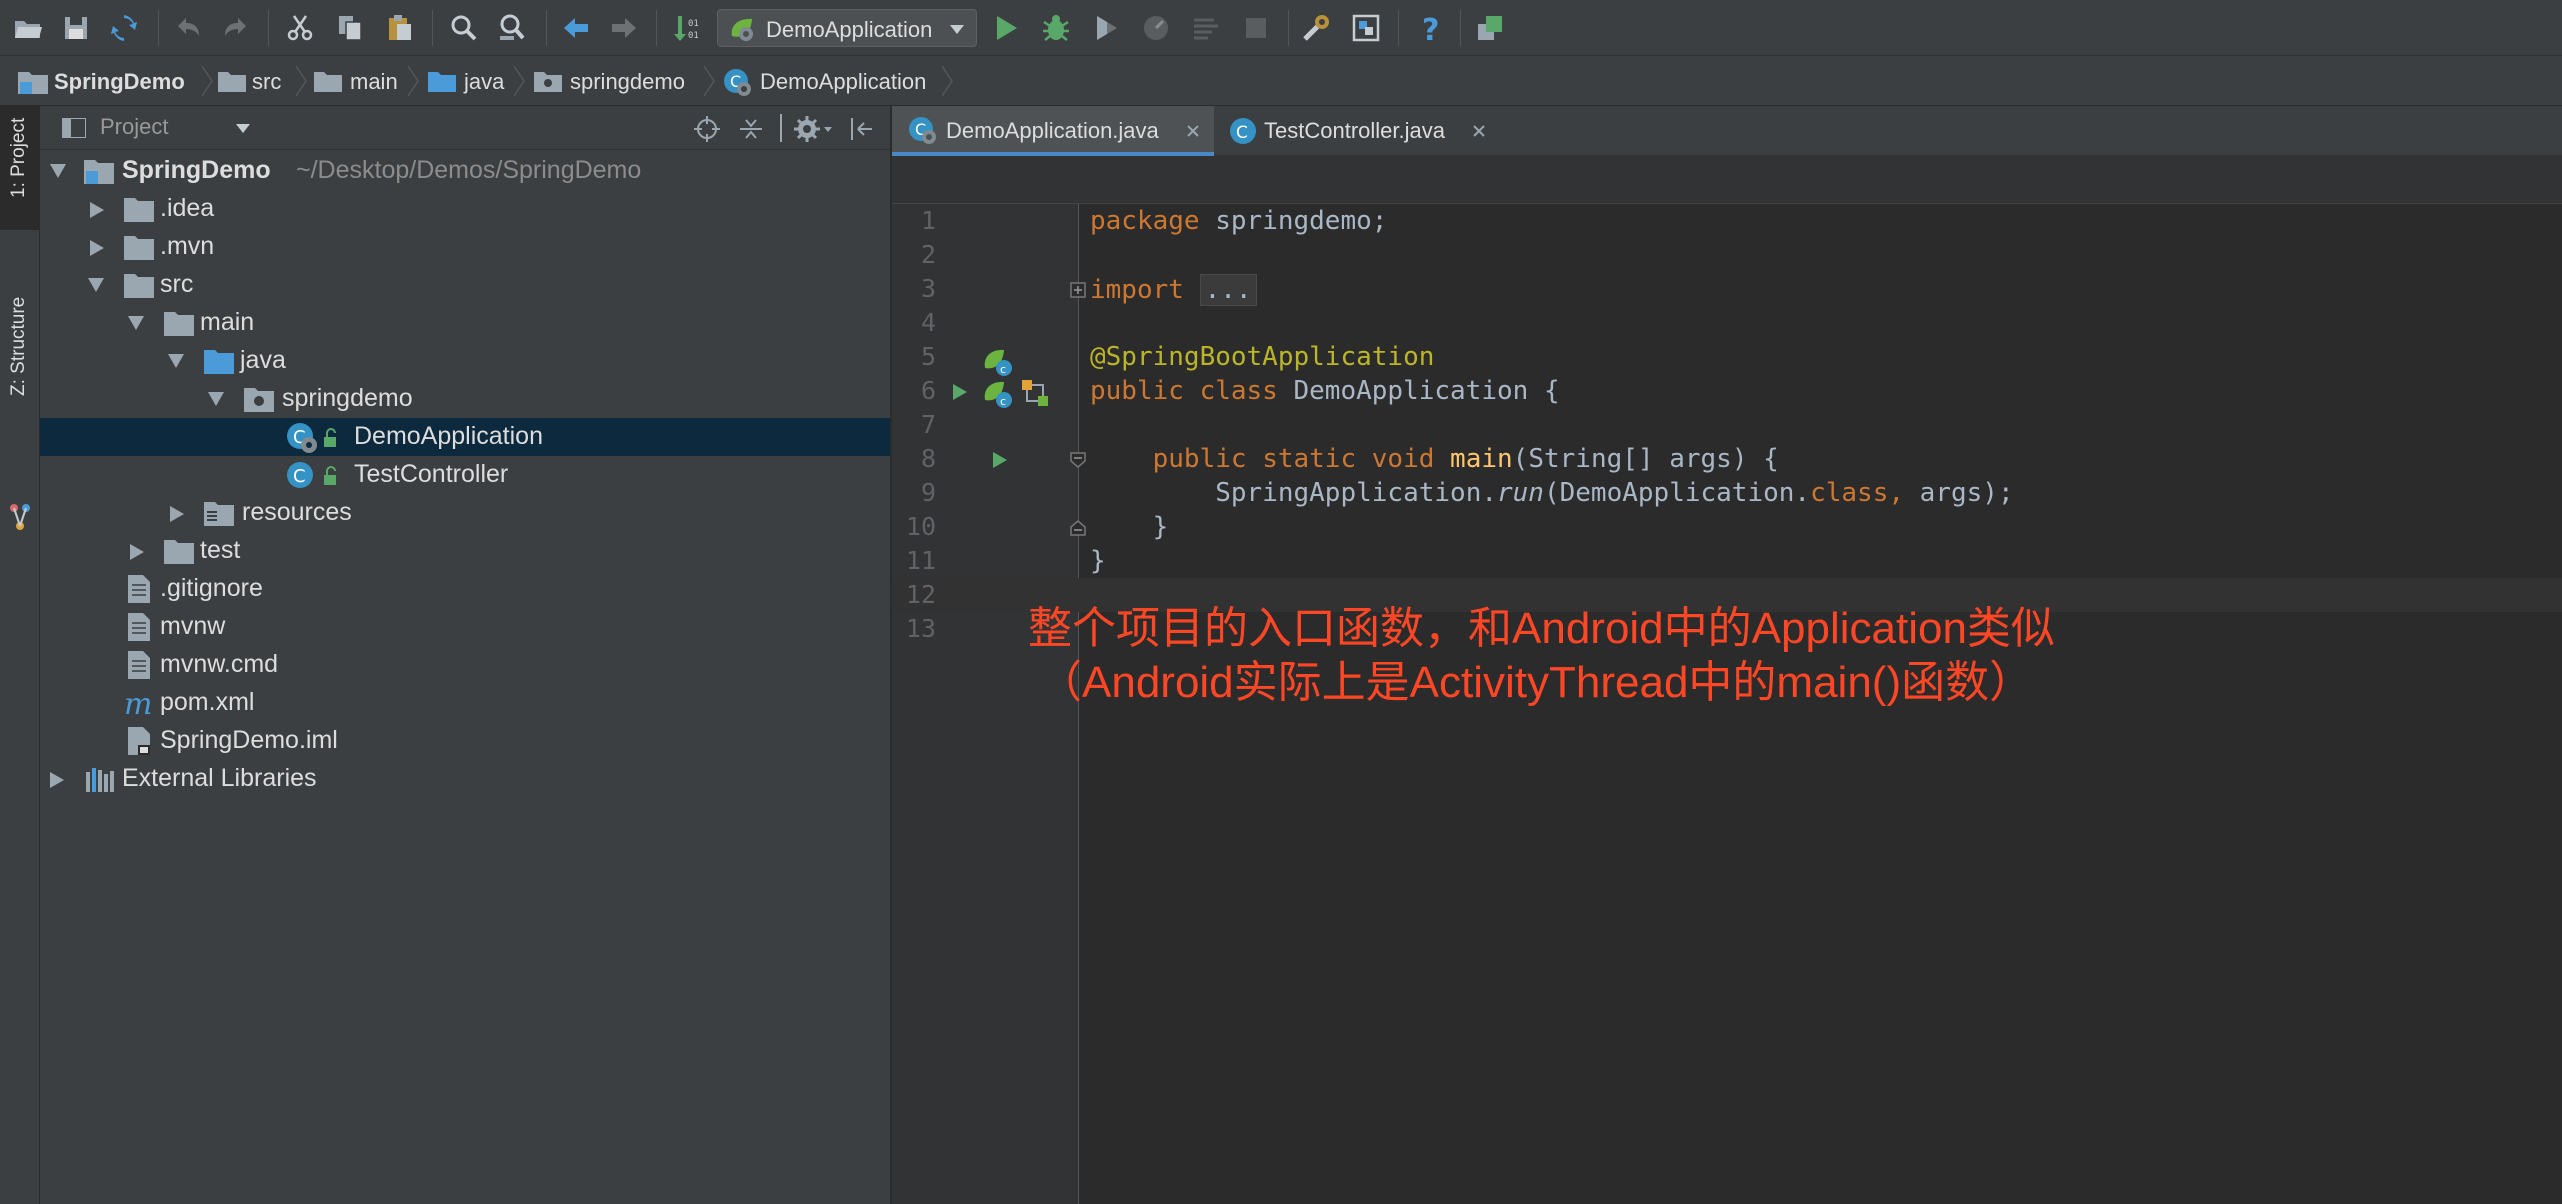 The width and height of the screenshot is (2562, 1204). I want to click on spring-context-gutter-icon, so click(1035, 393).